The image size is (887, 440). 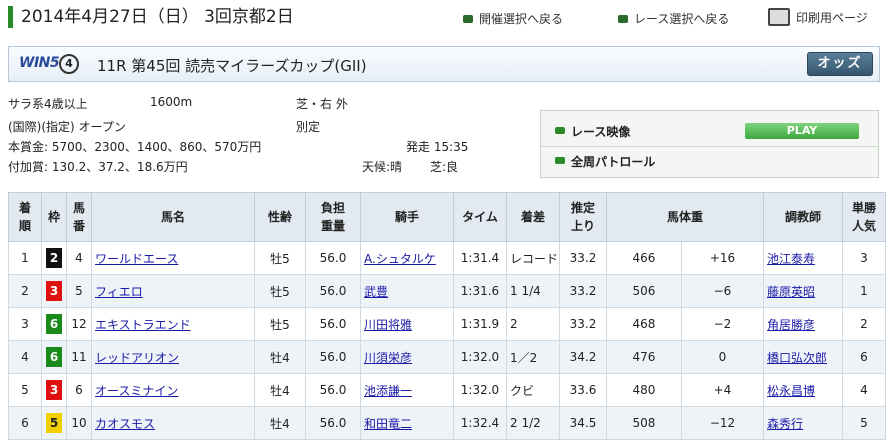 What do you see at coordinates (25, 390) in the screenshot?
I see `rank-cell: 5` at bounding box center [25, 390].